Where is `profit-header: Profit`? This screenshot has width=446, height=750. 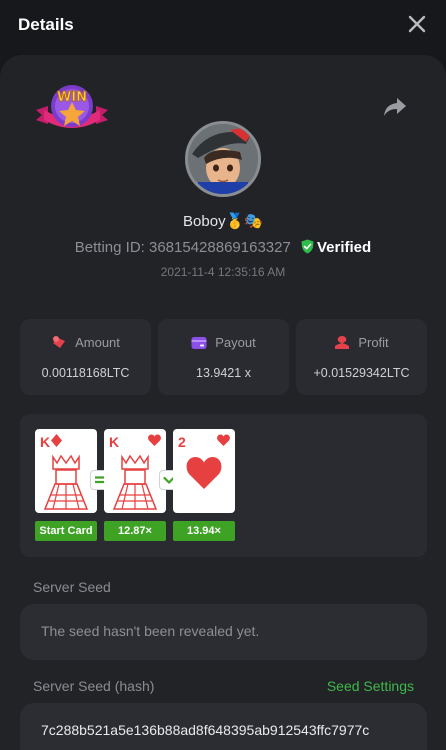 profit-header: Profit is located at coordinates (361, 342).